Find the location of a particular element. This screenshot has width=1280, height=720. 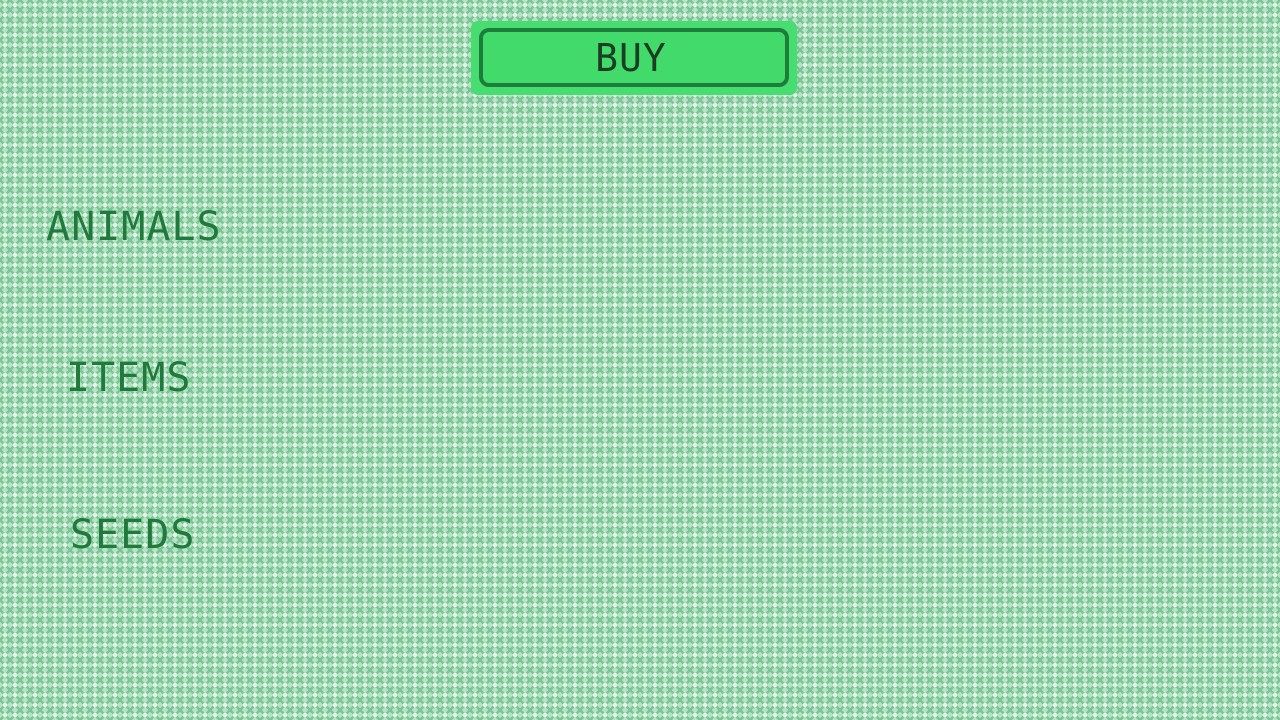

buy-button-frame: BUY is located at coordinates (634, 57).